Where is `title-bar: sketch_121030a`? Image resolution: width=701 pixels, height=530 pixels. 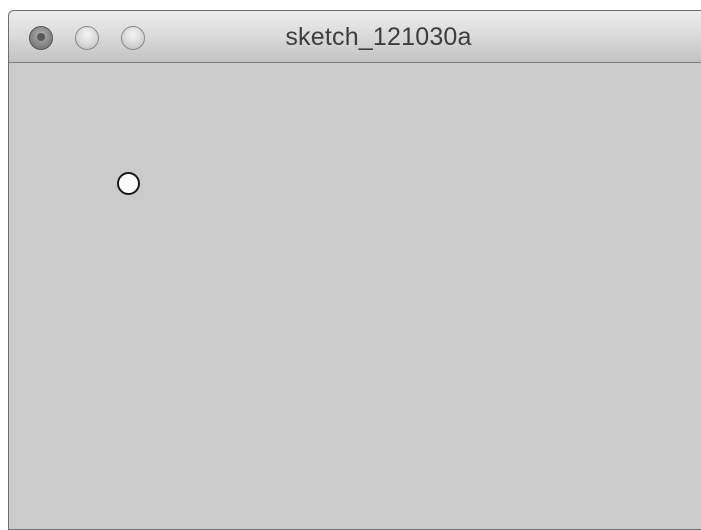
title-bar: sketch_121030a is located at coordinates (355, 37).